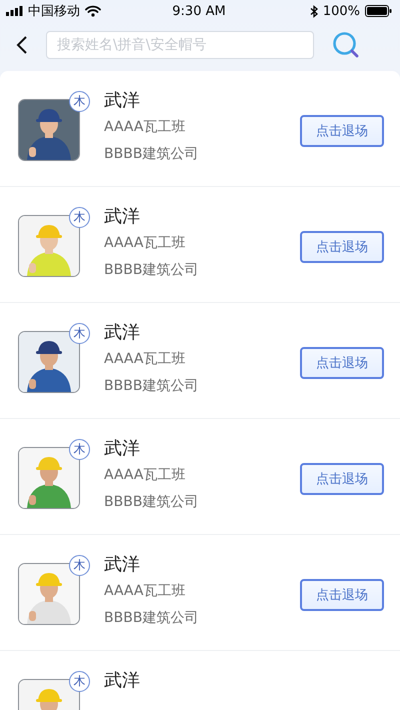  What do you see at coordinates (199, 11) in the screenshot?
I see `status-time: 9:30 AM` at bounding box center [199, 11].